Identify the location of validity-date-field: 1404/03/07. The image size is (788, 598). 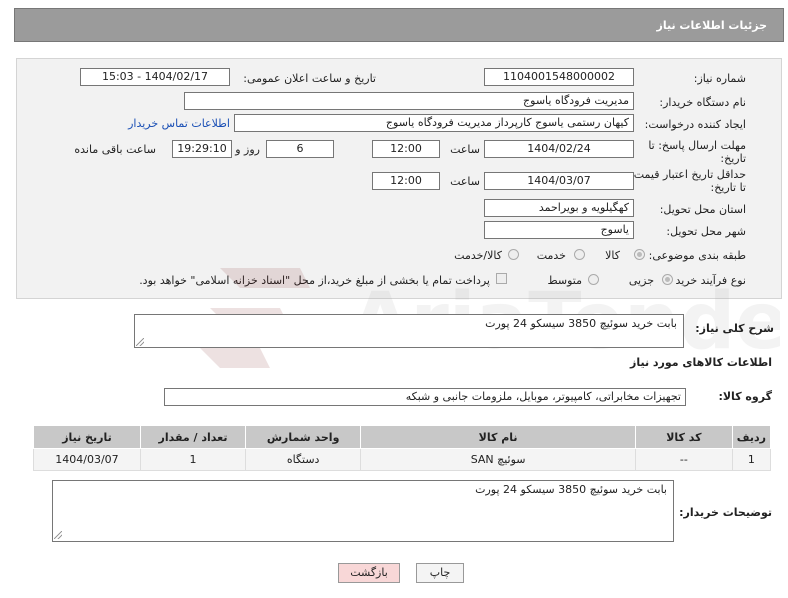
(559, 181).